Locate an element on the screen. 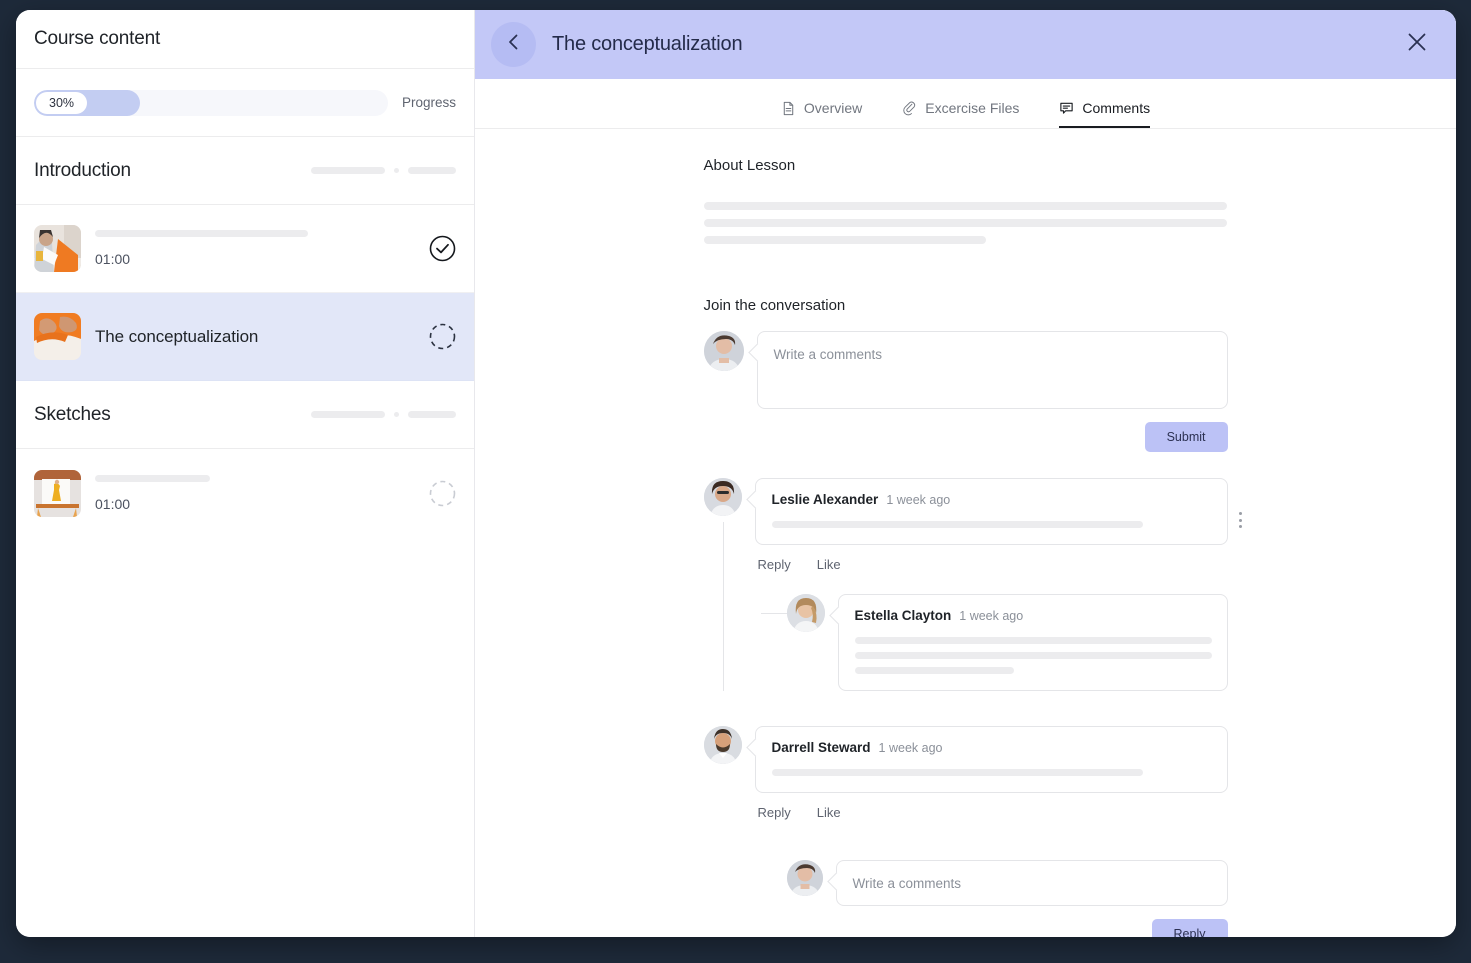  reply-input: Write a comments is located at coordinates (1032, 883).